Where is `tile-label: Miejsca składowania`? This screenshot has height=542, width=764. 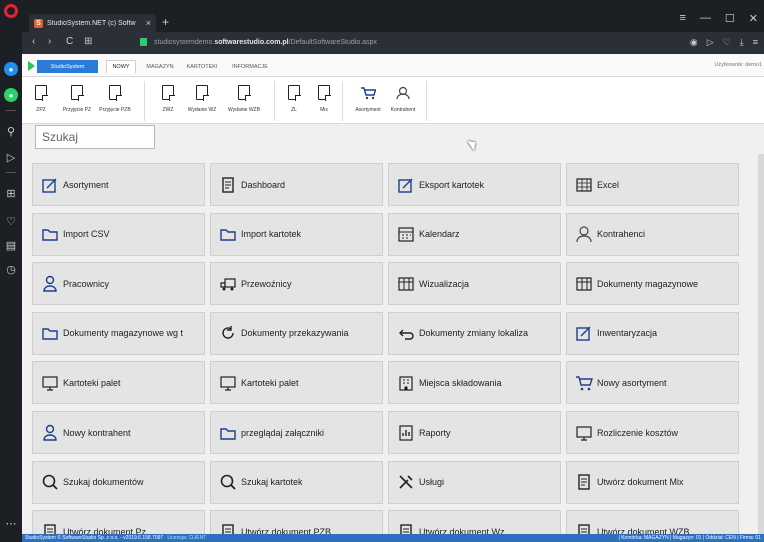 tile-label: Miejsca składowania is located at coordinates (460, 382).